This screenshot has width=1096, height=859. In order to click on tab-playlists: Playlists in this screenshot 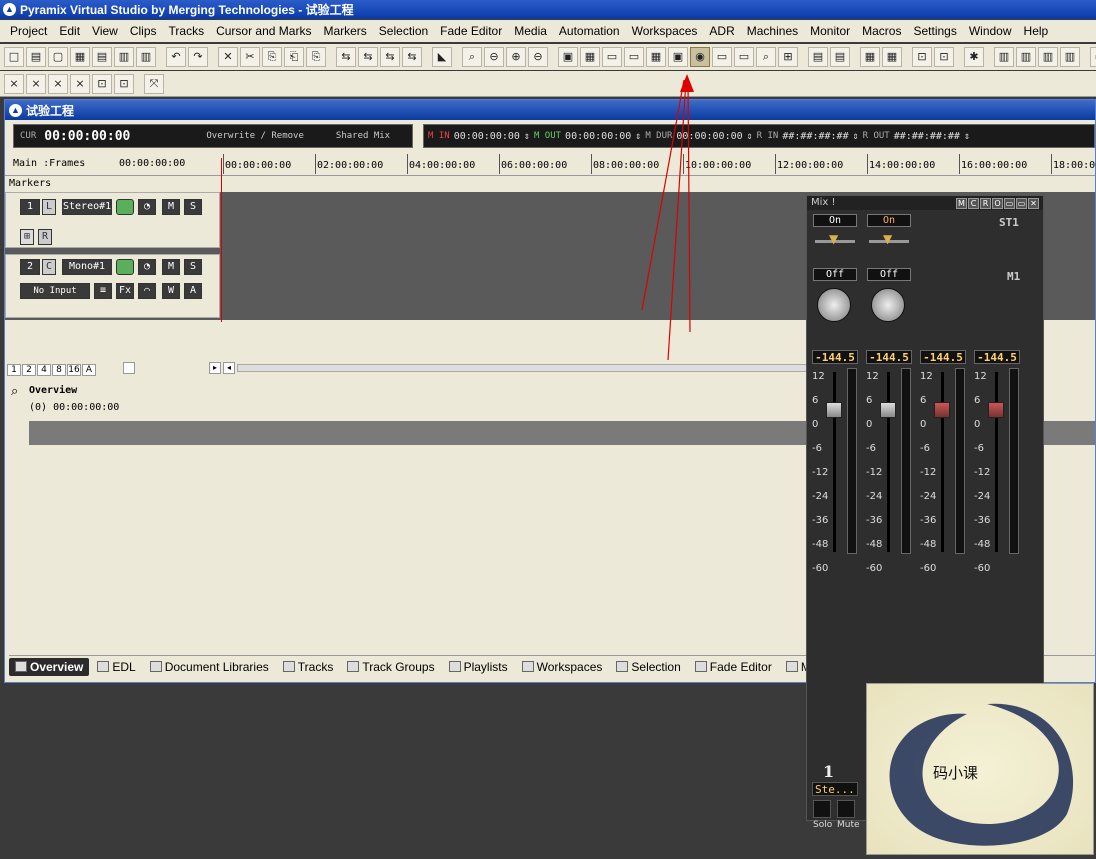, I will do `click(478, 667)`.